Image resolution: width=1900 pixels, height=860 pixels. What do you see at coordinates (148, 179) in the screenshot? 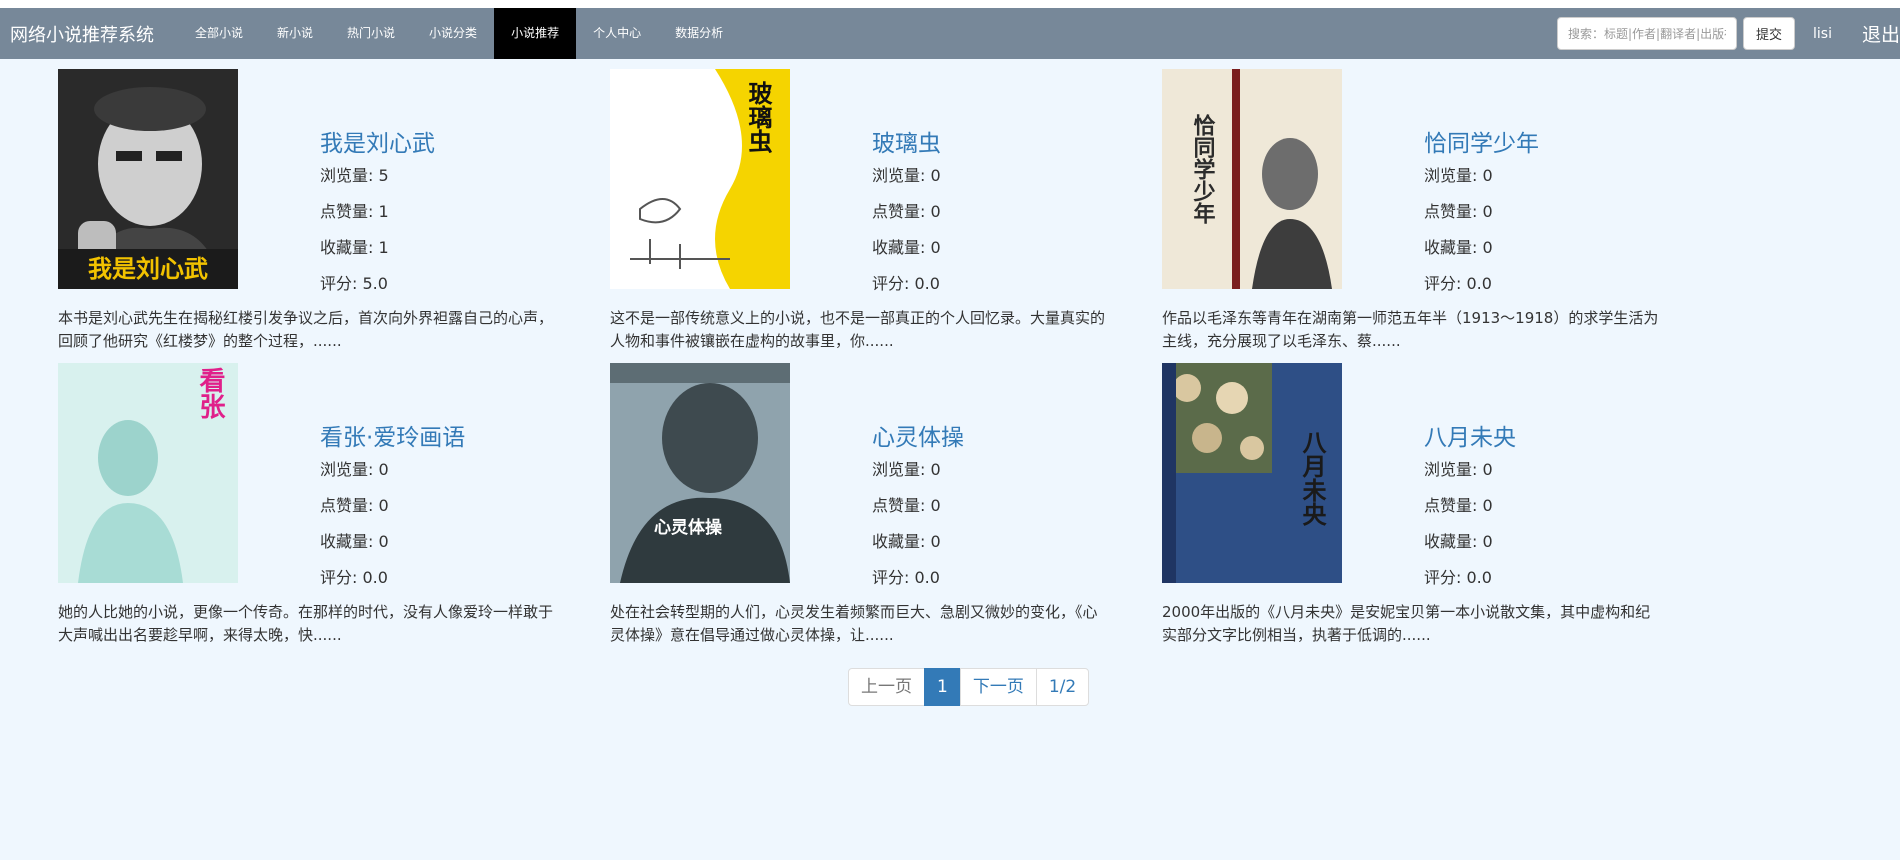
I see `book-cover: 我是刘心武` at bounding box center [148, 179].